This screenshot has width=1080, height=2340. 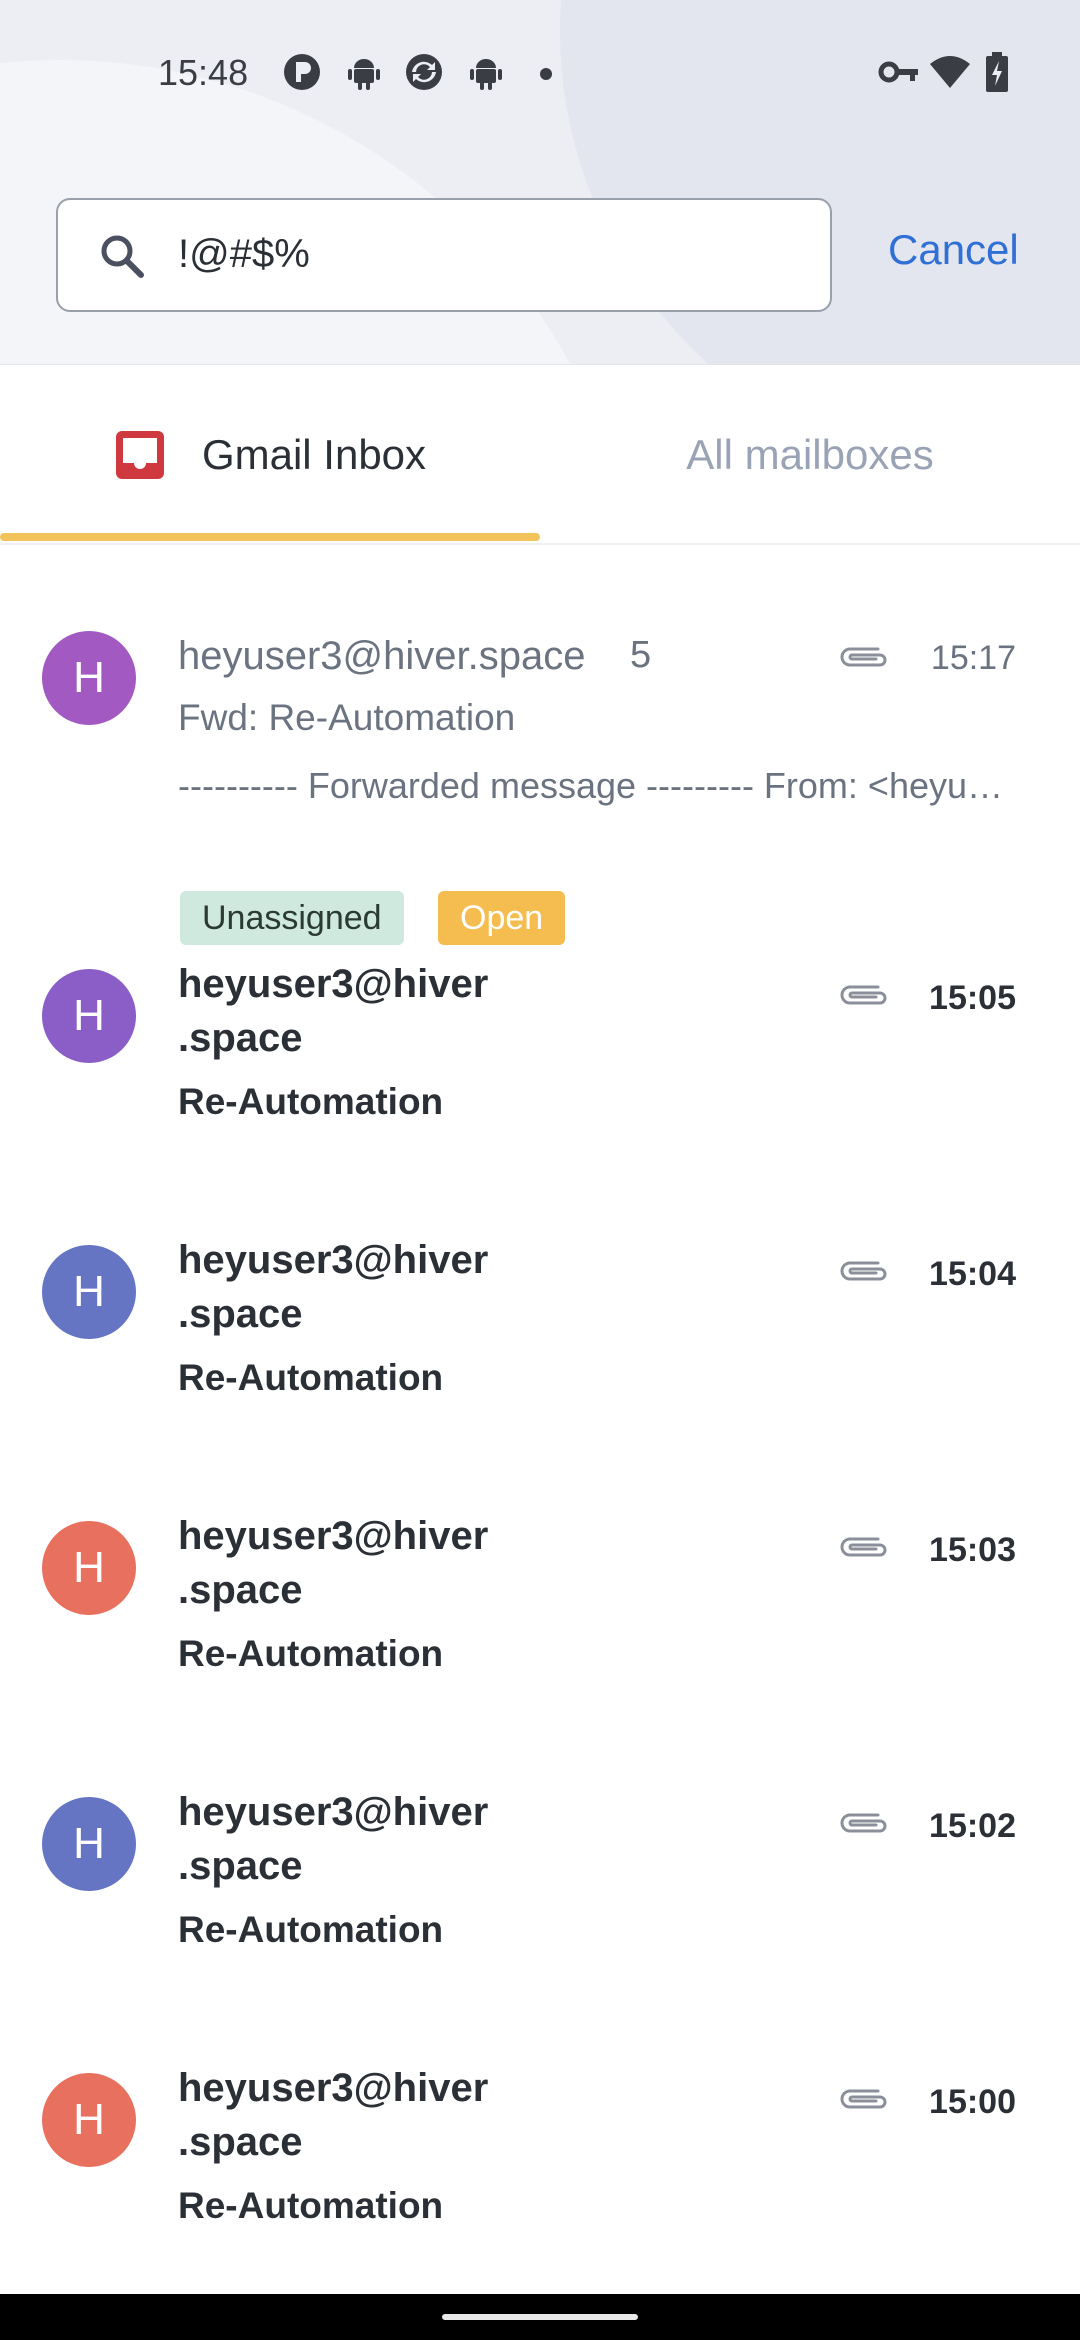 I want to click on tab-gmail-inbox: Gmail Inbox, so click(x=270, y=455).